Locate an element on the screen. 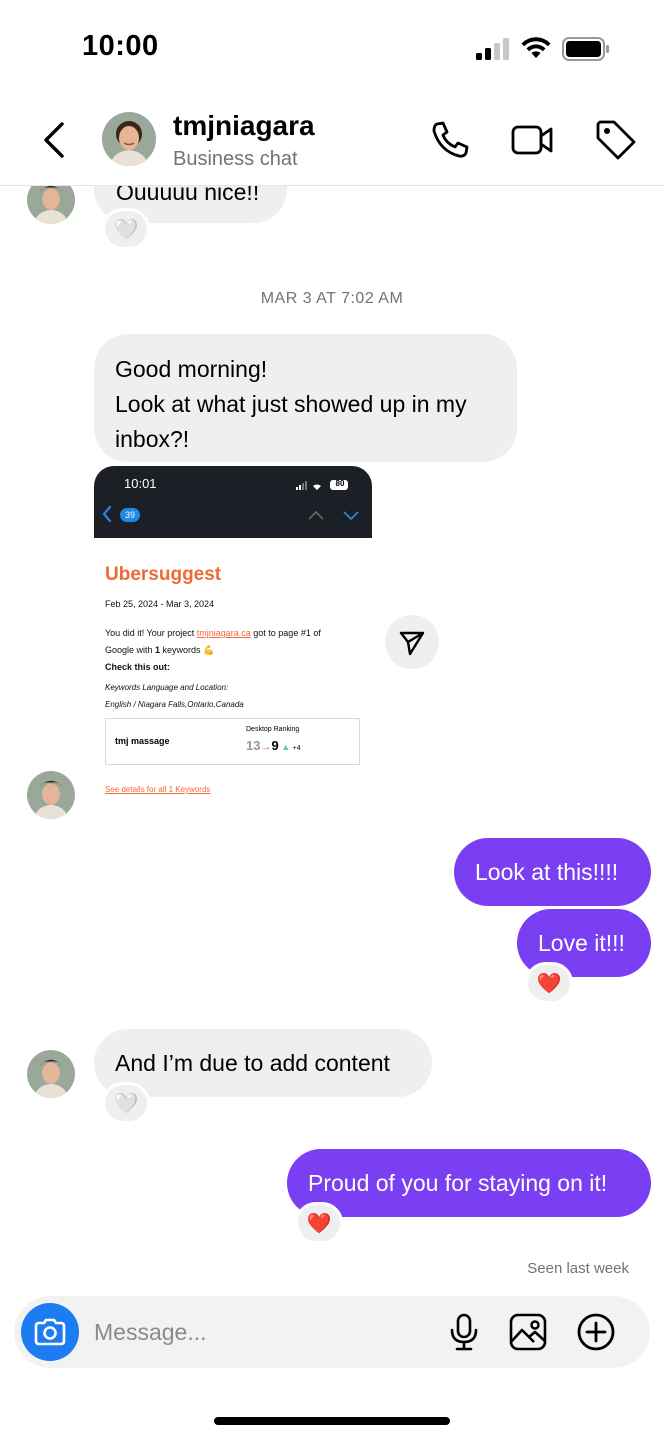 This screenshot has width=664, height=1440. message-composer is located at coordinates (332, 1332).